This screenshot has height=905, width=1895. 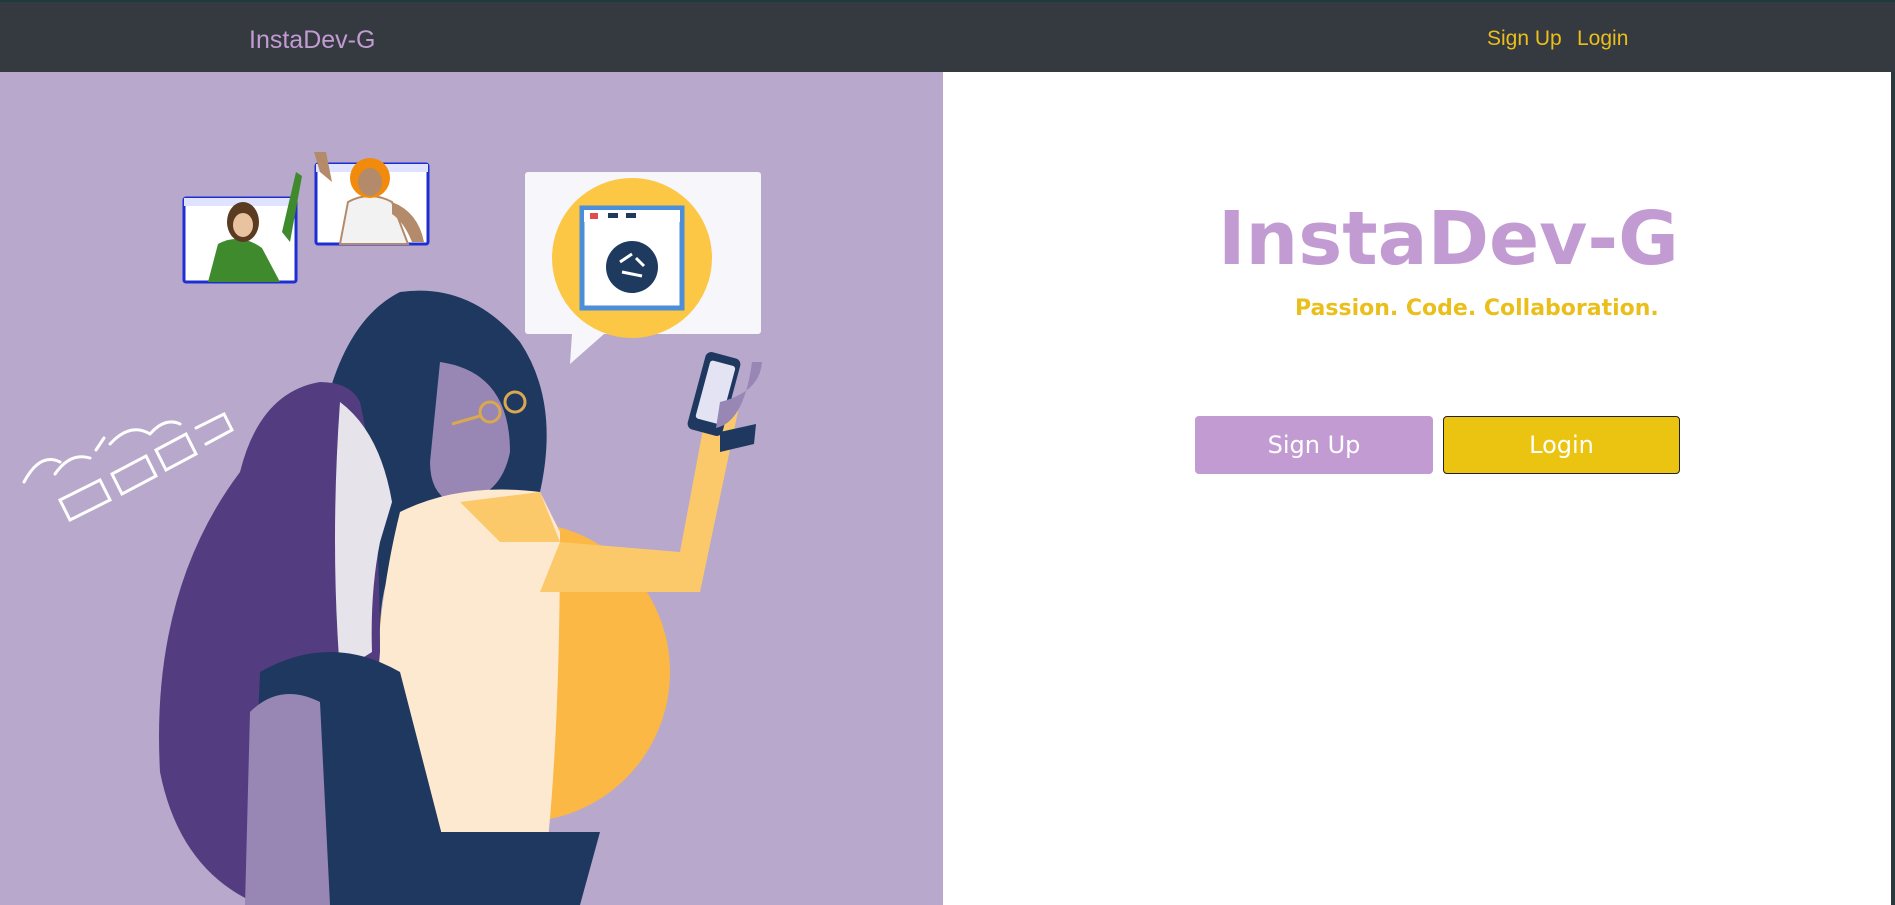 I want to click on nav-login-link: Login, so click(x=1602, y=39).